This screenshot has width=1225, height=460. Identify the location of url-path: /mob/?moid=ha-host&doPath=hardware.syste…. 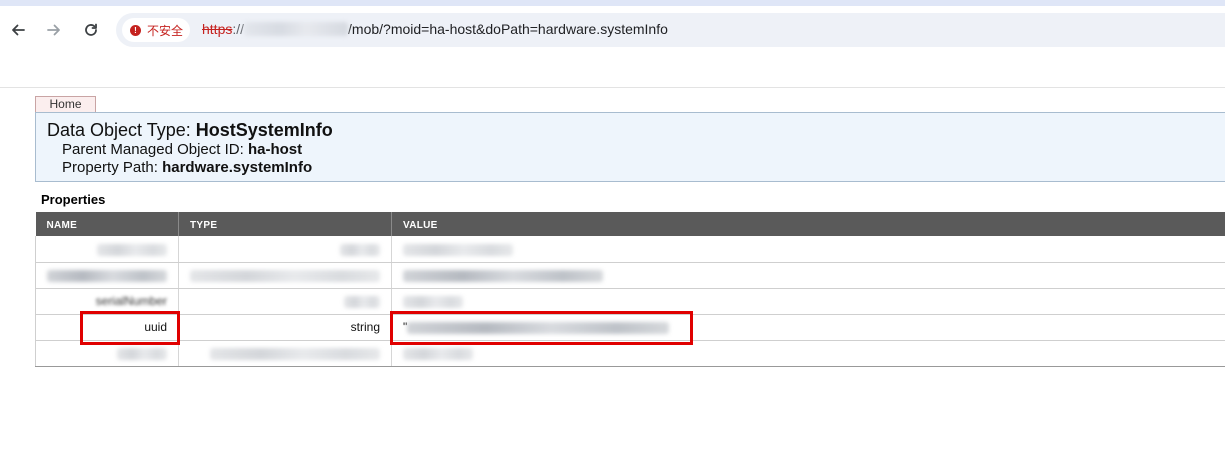
(508, 29).